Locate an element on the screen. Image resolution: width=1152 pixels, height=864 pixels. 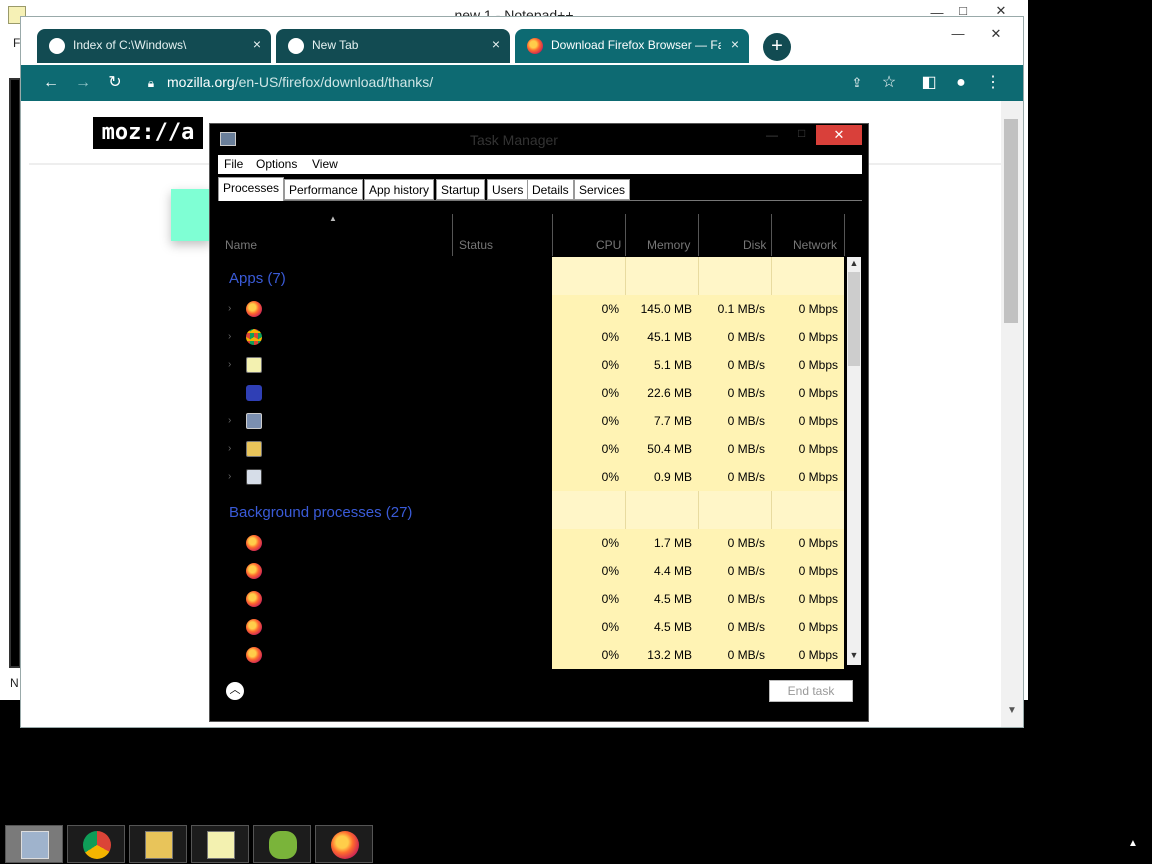
url-path: /en-US/firefox/download/thanks/ is located at coordinates (334, 82).